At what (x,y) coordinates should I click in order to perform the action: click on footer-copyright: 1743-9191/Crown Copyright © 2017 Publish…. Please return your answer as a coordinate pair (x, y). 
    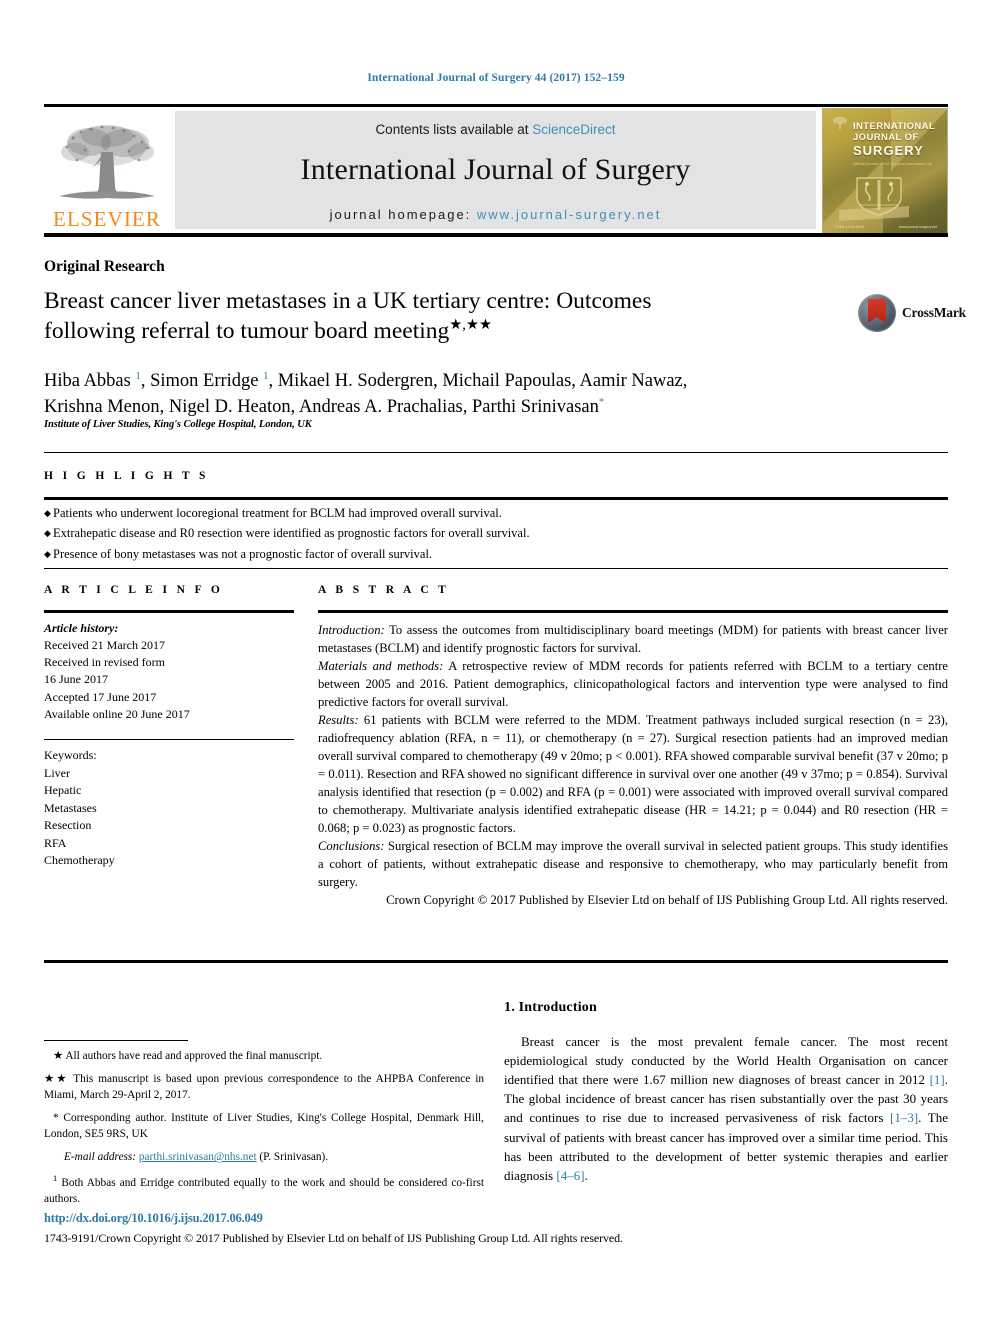
    Looking at the image, I should click on (333, 1238).